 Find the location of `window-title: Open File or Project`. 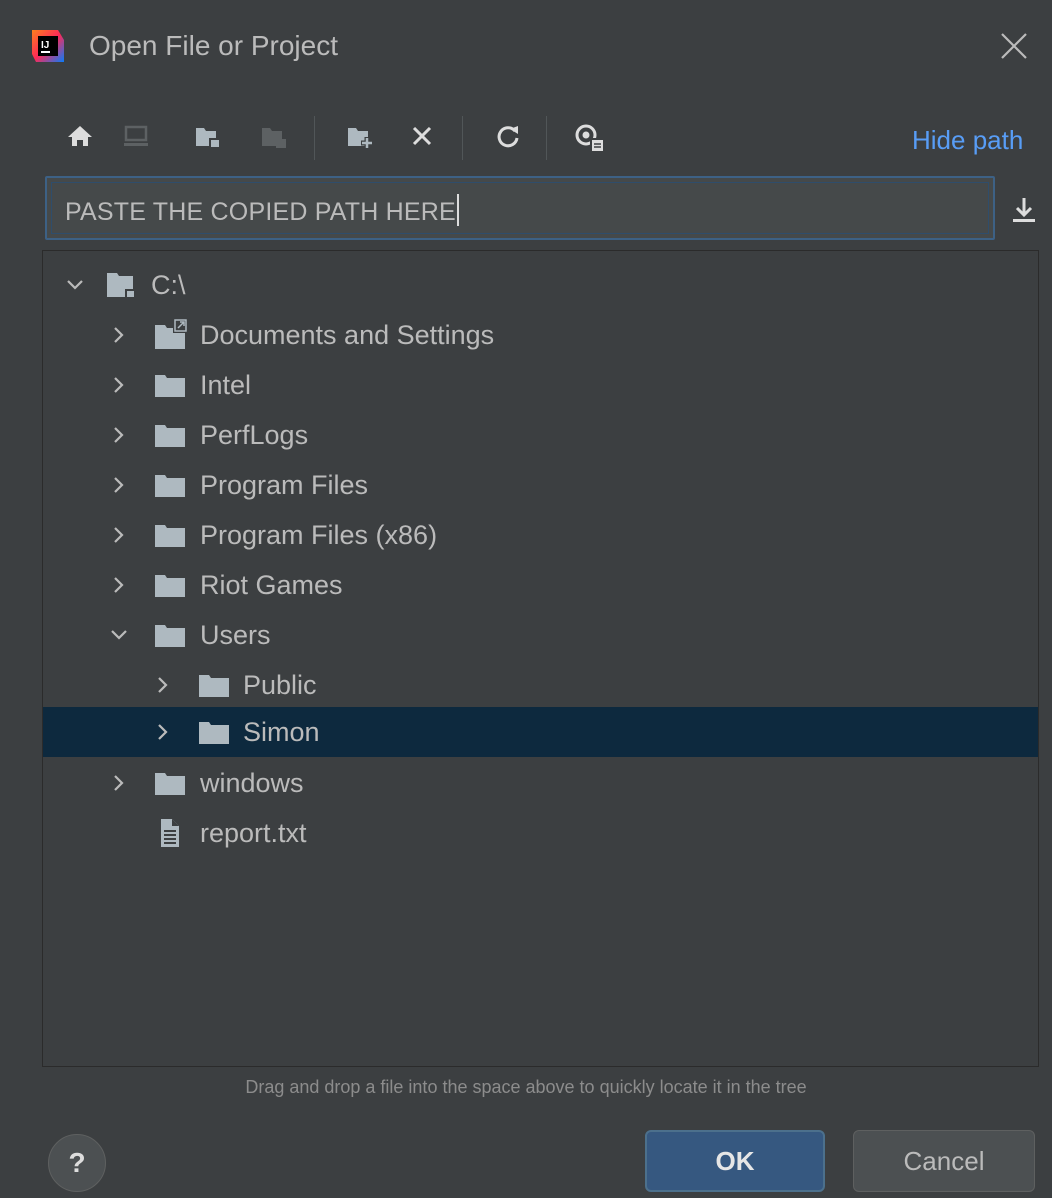

window-title: Open File or Project is located at coordinates (213, 45).